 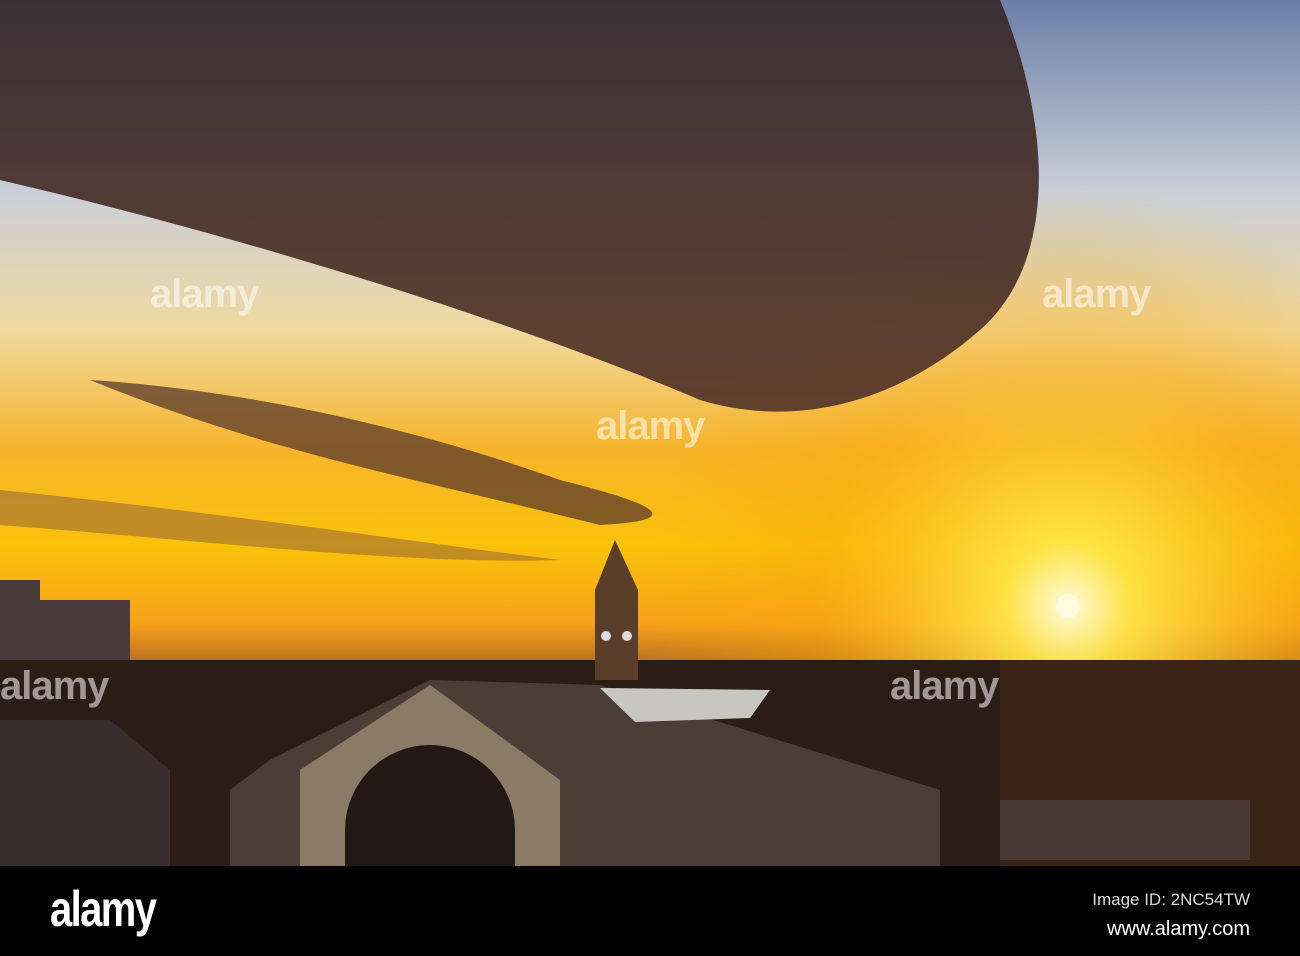 I want to click on alamy-logo: alamy, so click(x=103, y=909).